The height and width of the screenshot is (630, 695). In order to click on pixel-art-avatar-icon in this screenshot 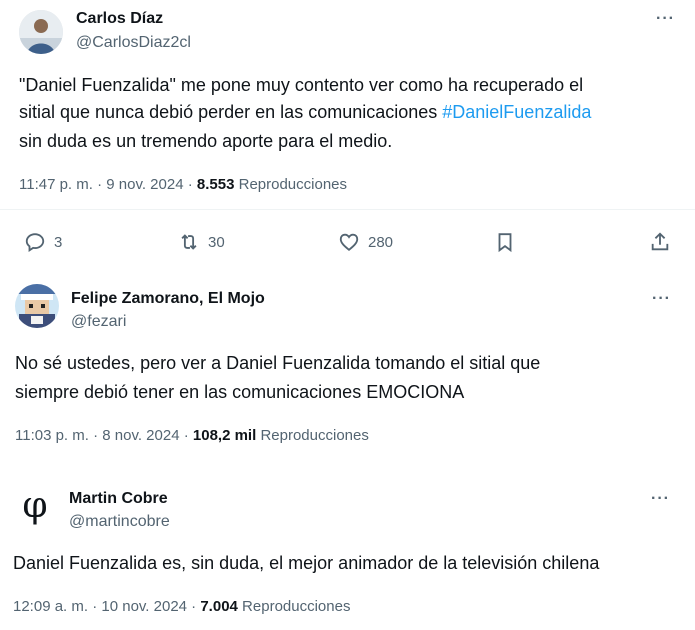, I will do `click(37, 306)`.